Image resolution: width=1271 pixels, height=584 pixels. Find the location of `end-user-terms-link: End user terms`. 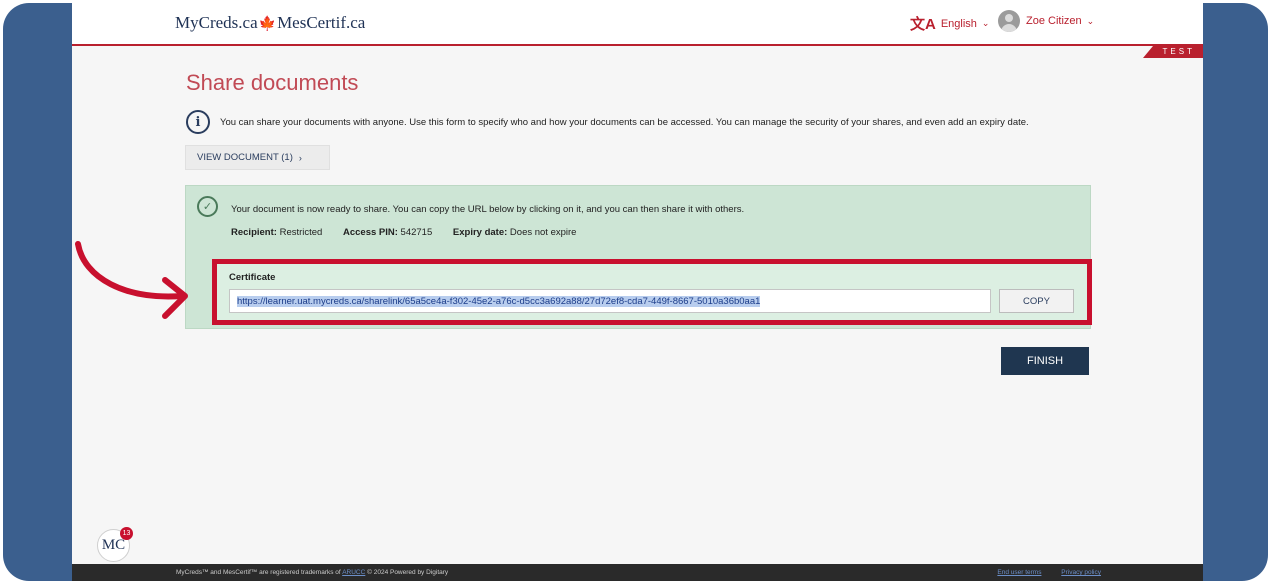

end-user-terms-link: End user terms is located at coordinates (1019, 572).